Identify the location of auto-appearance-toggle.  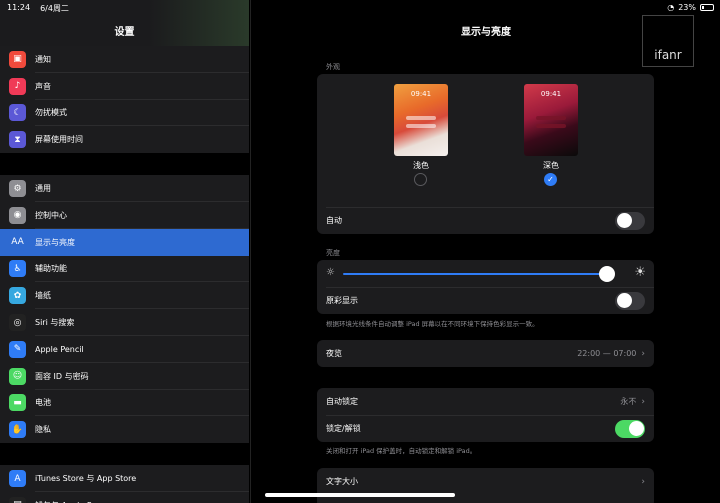
(630, 220).